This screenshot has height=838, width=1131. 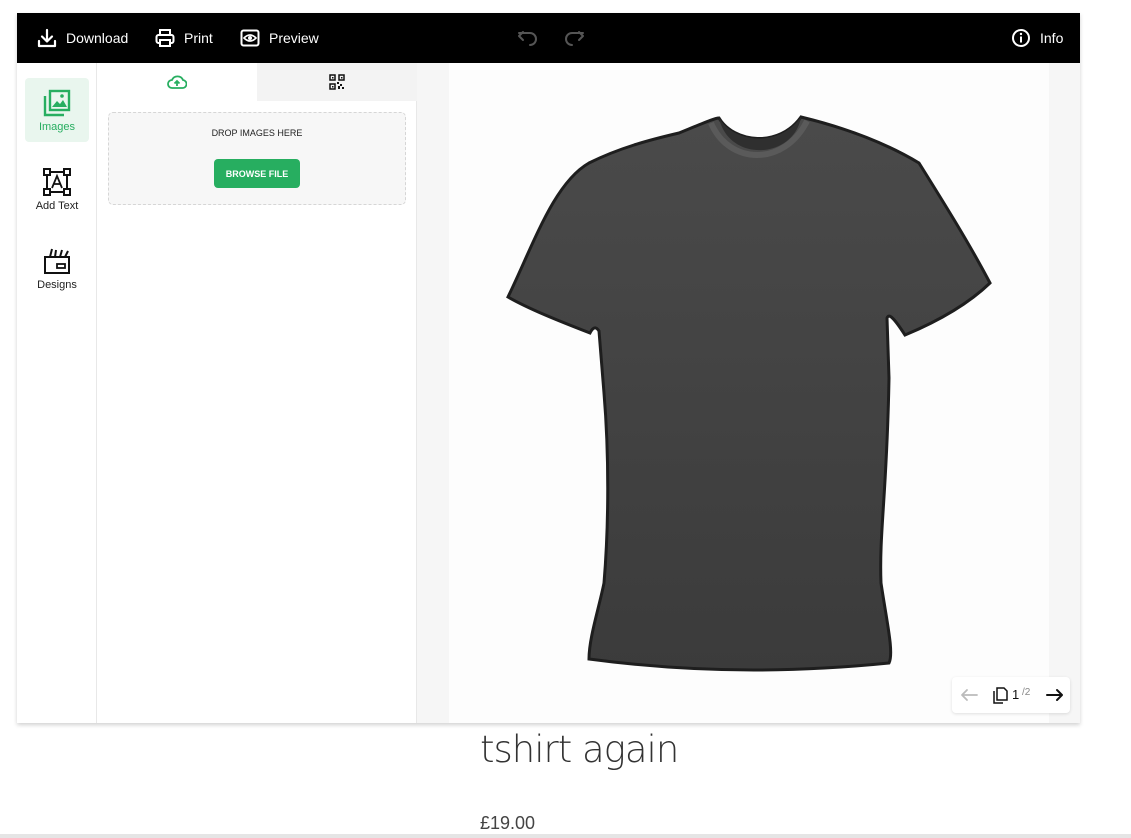 I want to click on print-button: Print, so click(x=184, y=38).